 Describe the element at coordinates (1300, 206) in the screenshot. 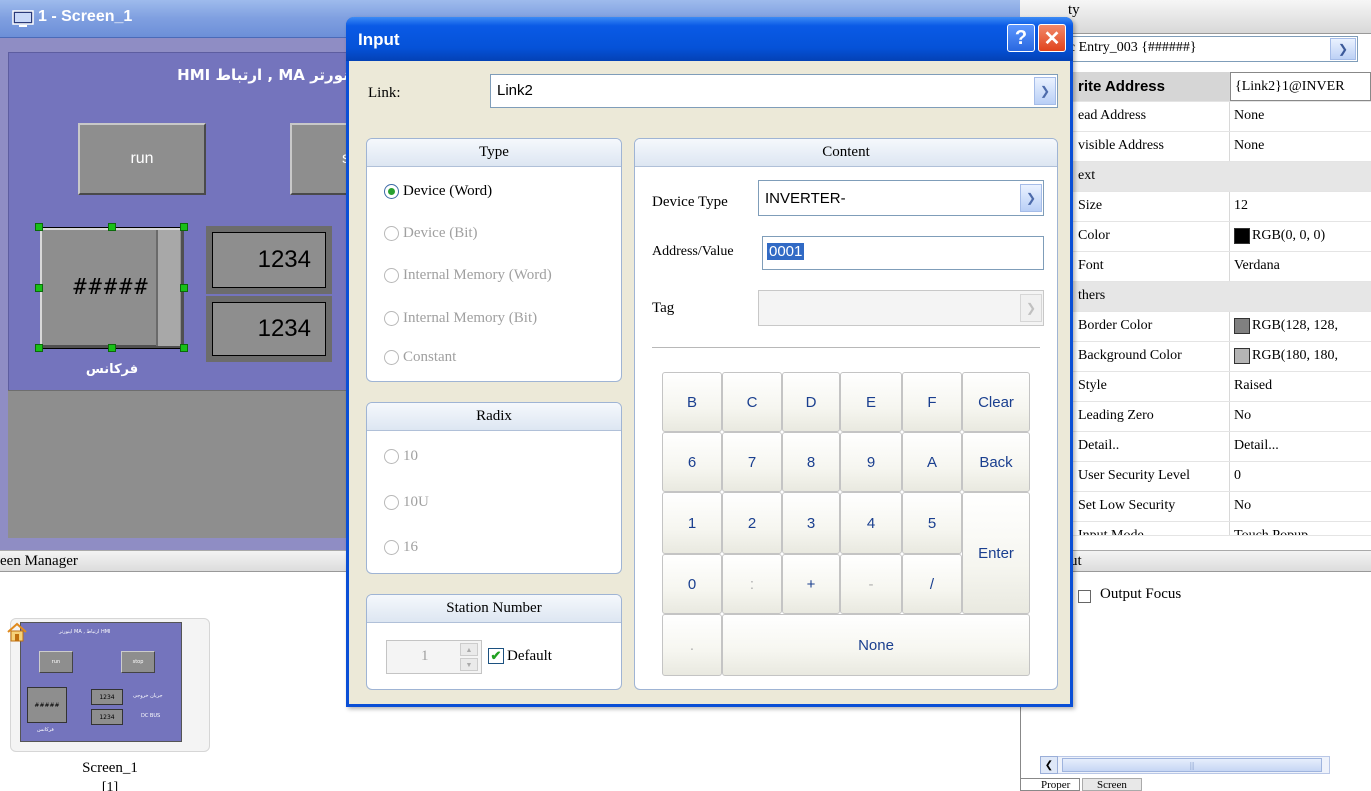

I see `property-value: 12` at that location.